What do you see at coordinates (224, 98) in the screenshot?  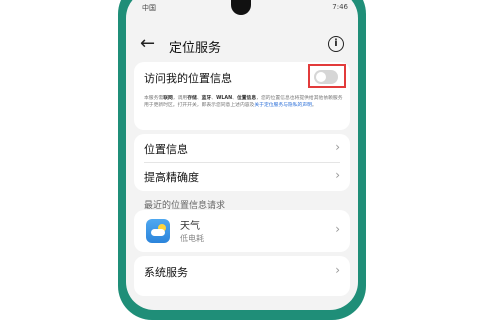 I see `desc-bold: WLAN` at bounding box center [224, 98].